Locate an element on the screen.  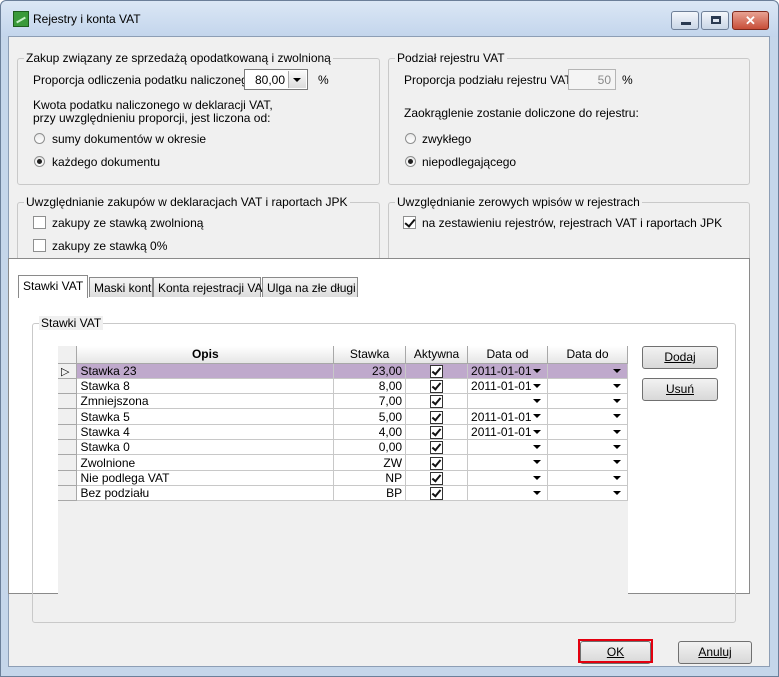
table-row: Zmniejszona 7,00 is located at coordinates (343, 401).